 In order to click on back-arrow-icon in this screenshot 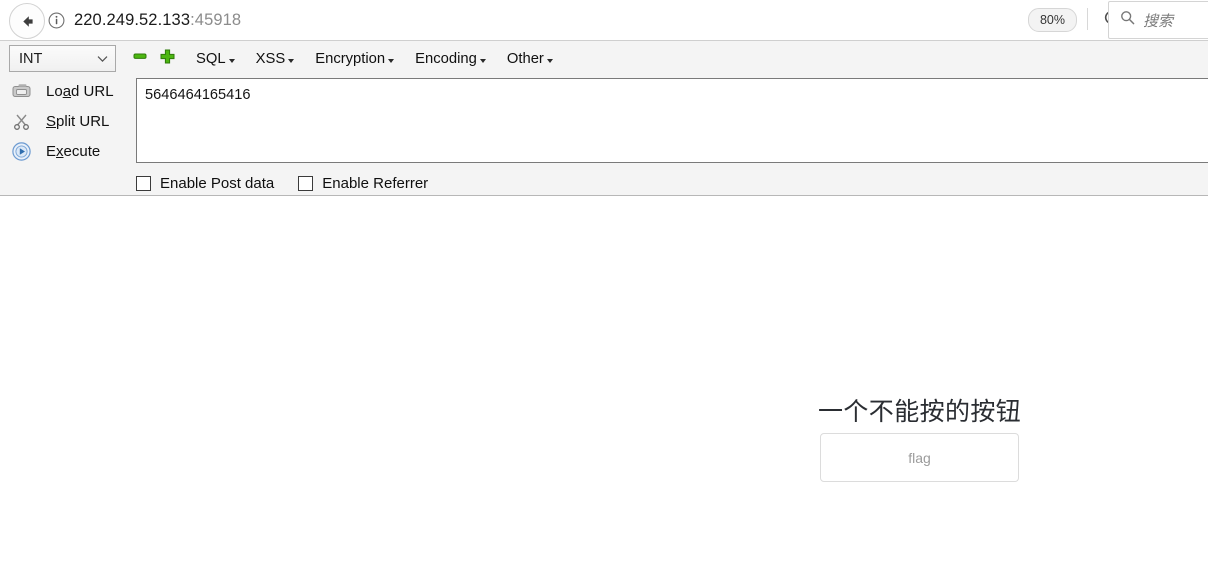, I will do `click(27, 21)`.